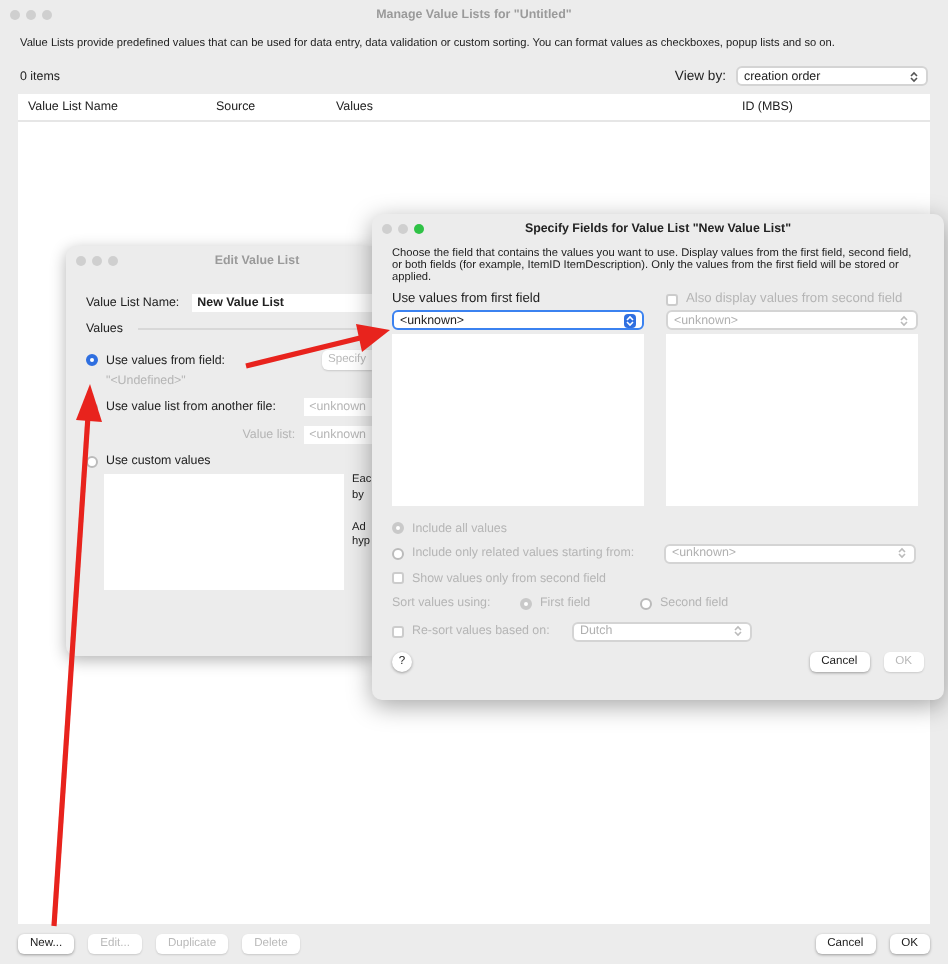  Describe the element at coordinates (518, 420) in the screenshot. I see `first-field-list` at that location.